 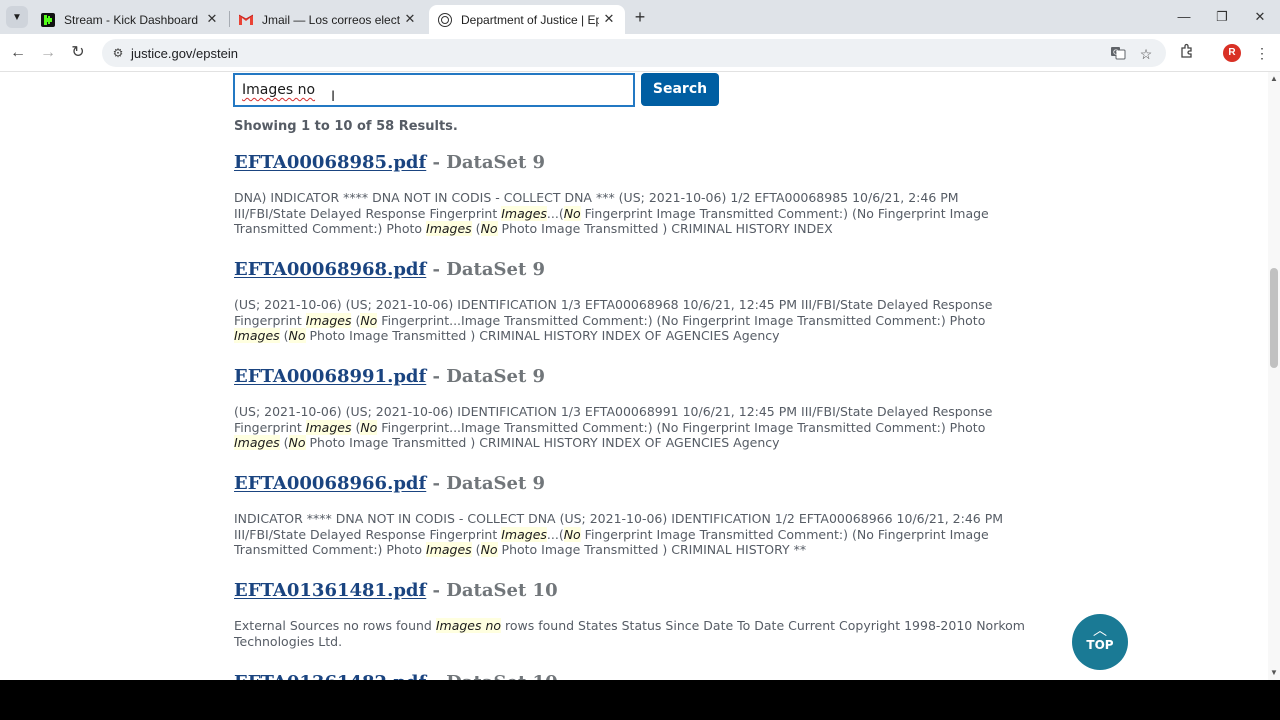 I want to click on snippet-highlight: Images no, so click(x=468, y=625).